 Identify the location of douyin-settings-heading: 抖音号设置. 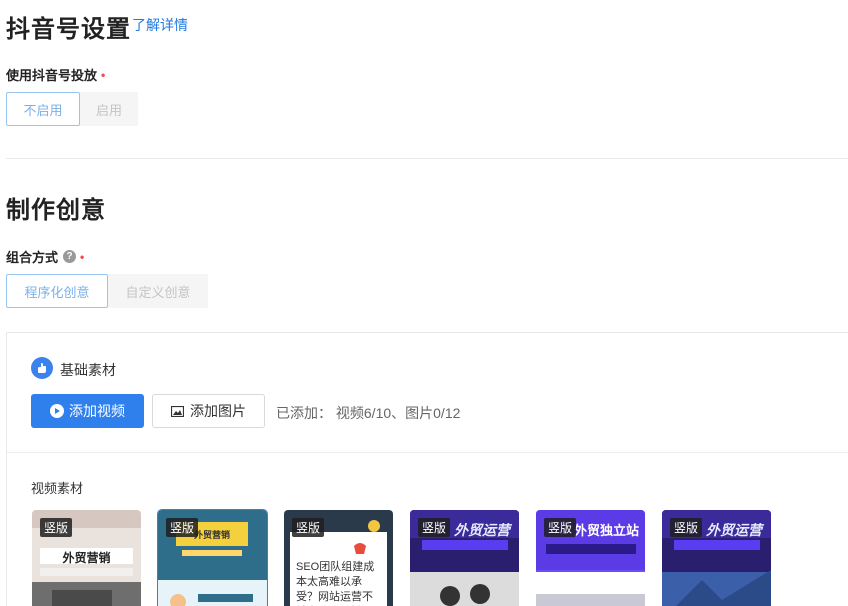
(68, 29).